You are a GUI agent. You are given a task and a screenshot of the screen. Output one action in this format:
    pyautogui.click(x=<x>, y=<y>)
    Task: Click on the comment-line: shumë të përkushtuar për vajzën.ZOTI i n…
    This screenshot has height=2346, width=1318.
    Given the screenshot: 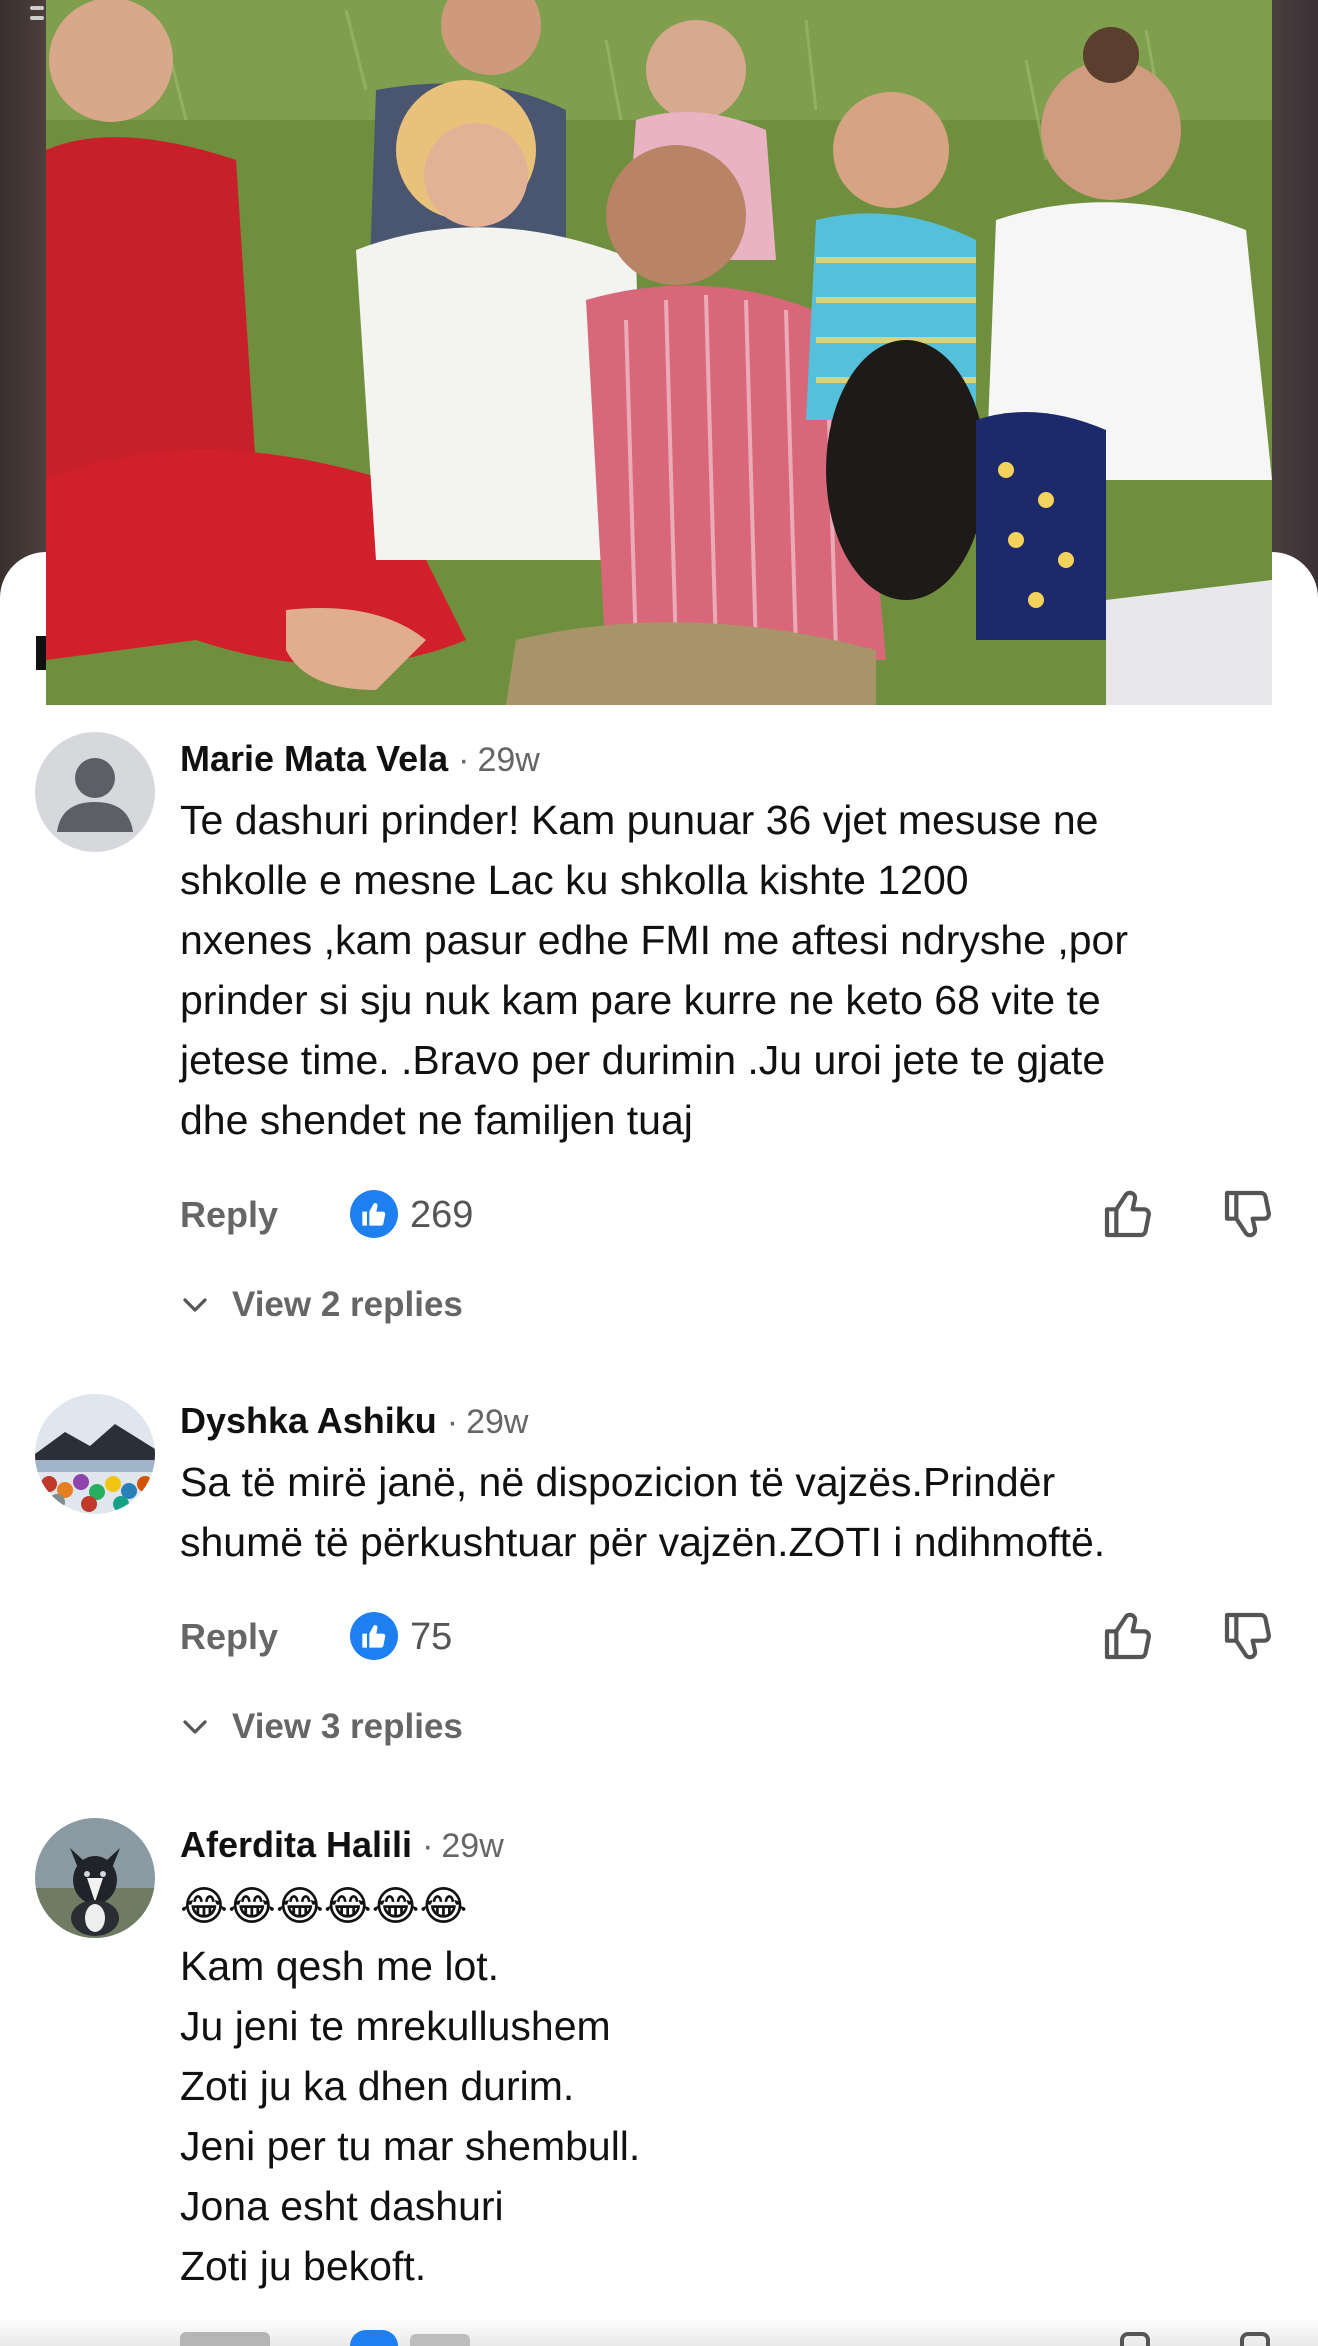 What is the action you would take?
    pyautogui.click(x=643, y=1542)
    